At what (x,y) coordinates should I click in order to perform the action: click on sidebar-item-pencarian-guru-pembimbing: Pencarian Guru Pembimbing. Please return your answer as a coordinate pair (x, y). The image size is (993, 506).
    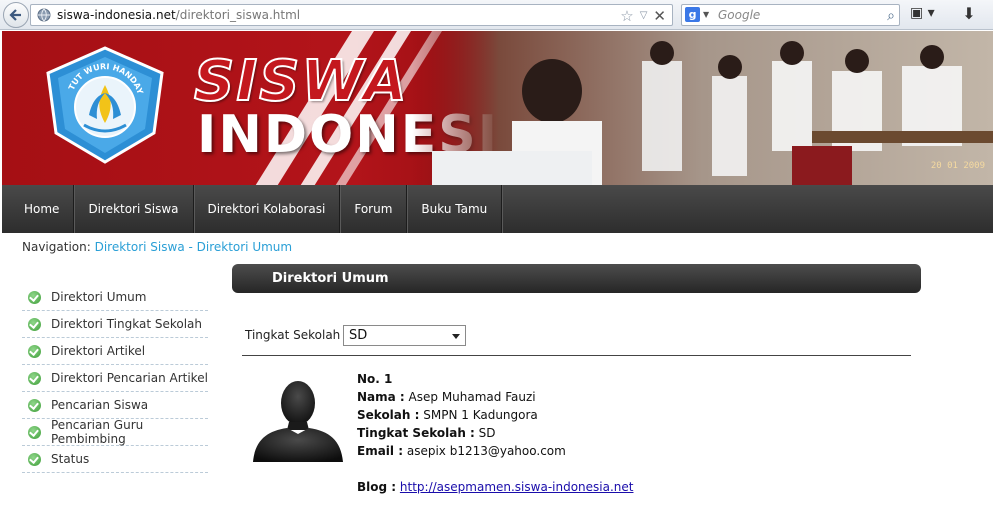
    Looking at the image, I should click on (115, 432).